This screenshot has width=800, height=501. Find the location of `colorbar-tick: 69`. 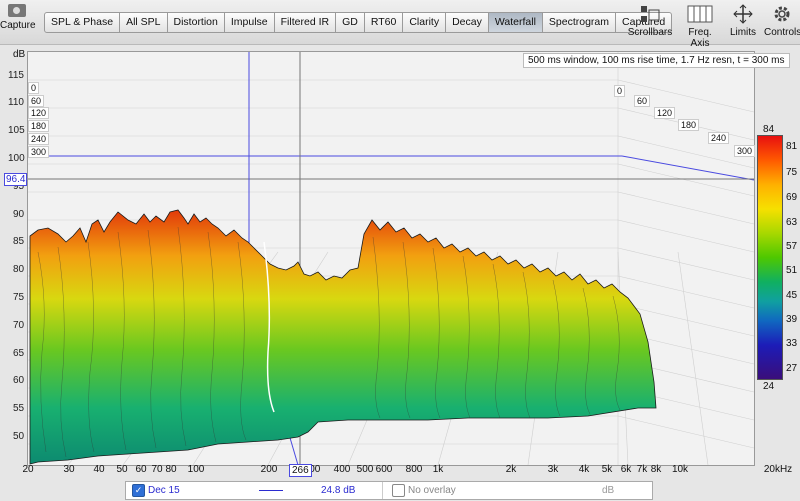

colorbar-tick: 69 is located at coordinates (792, 197).